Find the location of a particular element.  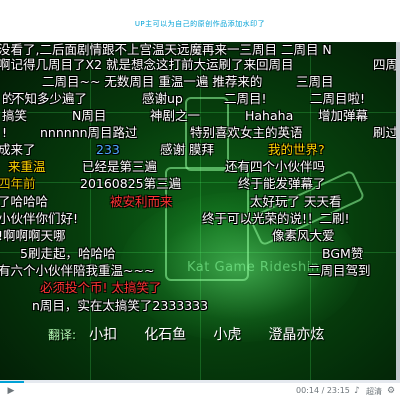

danmaku-comment: 三周目 is located at coordinates (315, 81).